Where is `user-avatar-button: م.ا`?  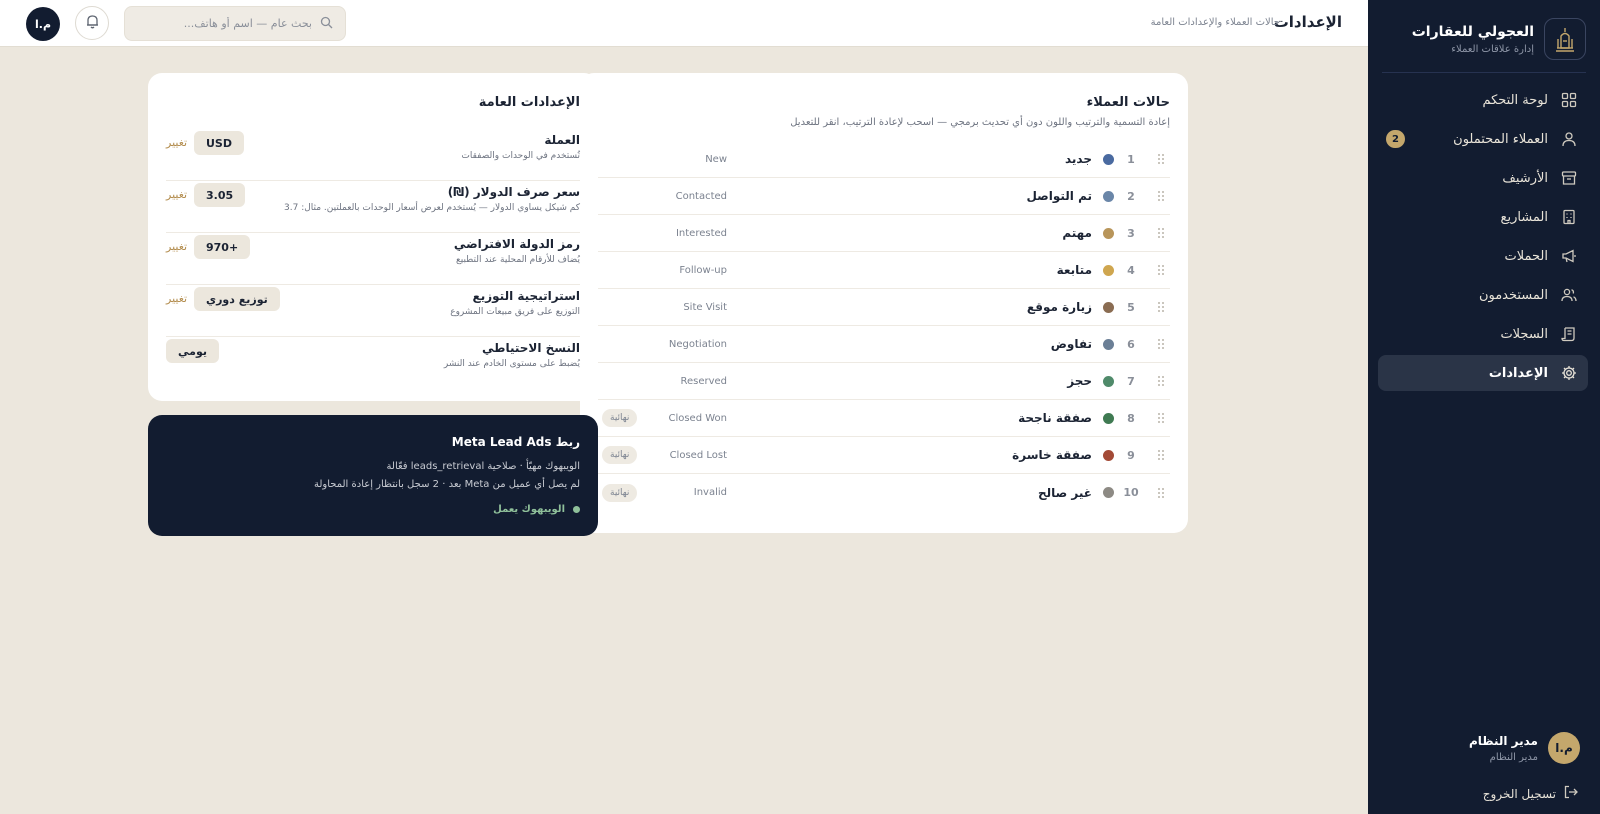 user-avatar-button: م.ا is located at coordinates (43, 24).